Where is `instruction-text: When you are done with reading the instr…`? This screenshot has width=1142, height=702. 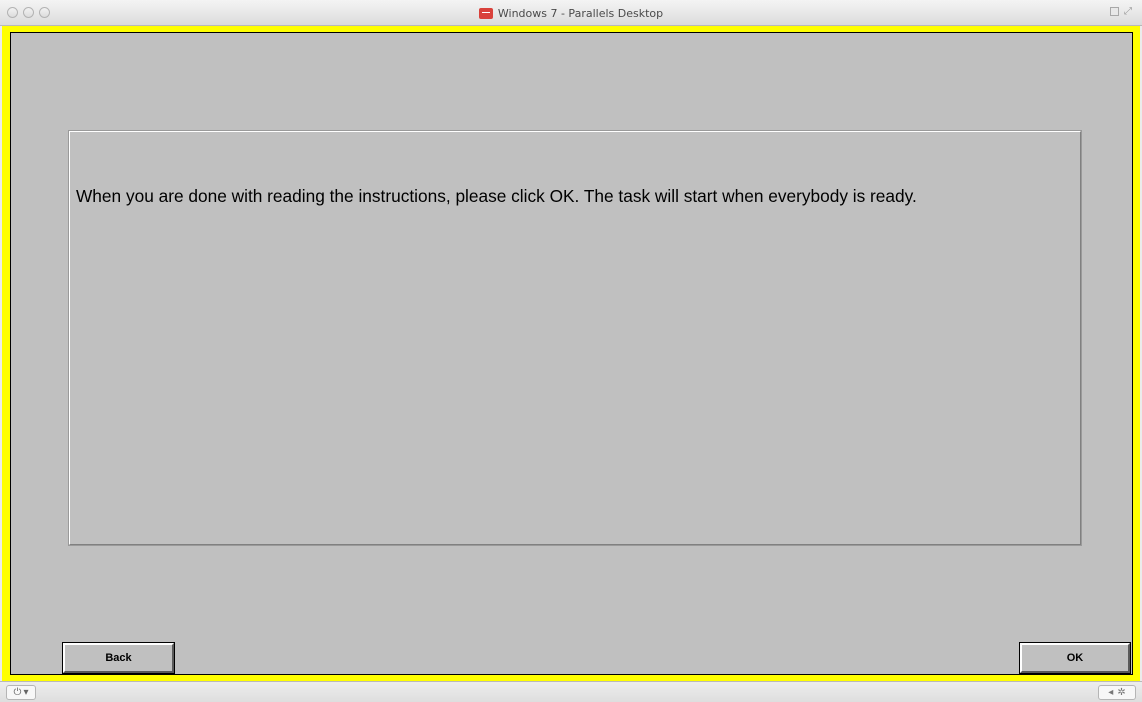 instruction-text: When you are done with reading the instr… is located at coordinates (496, 196).